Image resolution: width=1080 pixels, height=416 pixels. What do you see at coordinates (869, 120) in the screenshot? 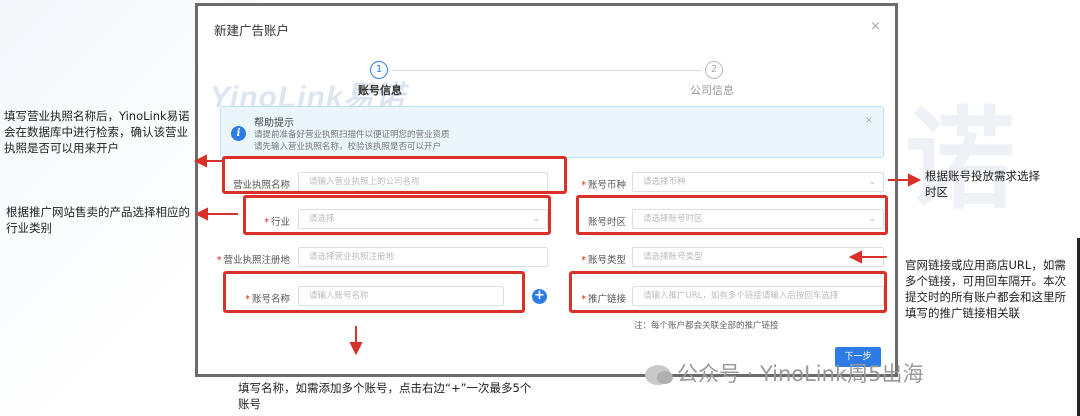
I see `alert-close-icon: ×` at bounding box center [869, 120].